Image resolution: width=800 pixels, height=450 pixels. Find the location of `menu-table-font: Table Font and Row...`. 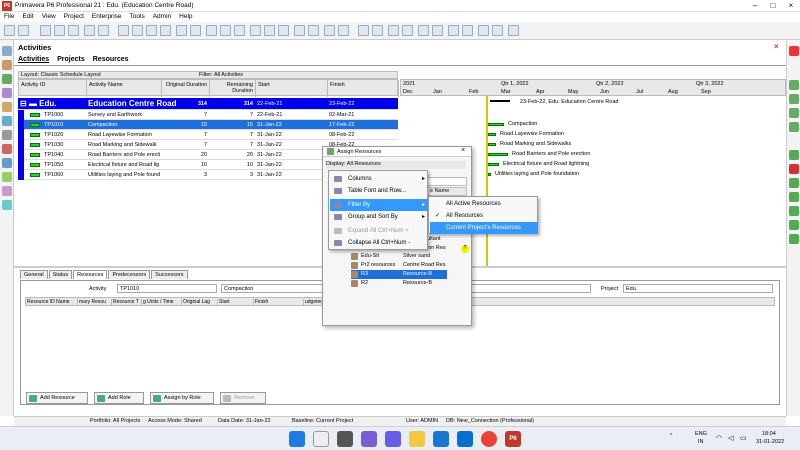

menu-table-font: Table Font and Row... is located at coordinates (379, 191).